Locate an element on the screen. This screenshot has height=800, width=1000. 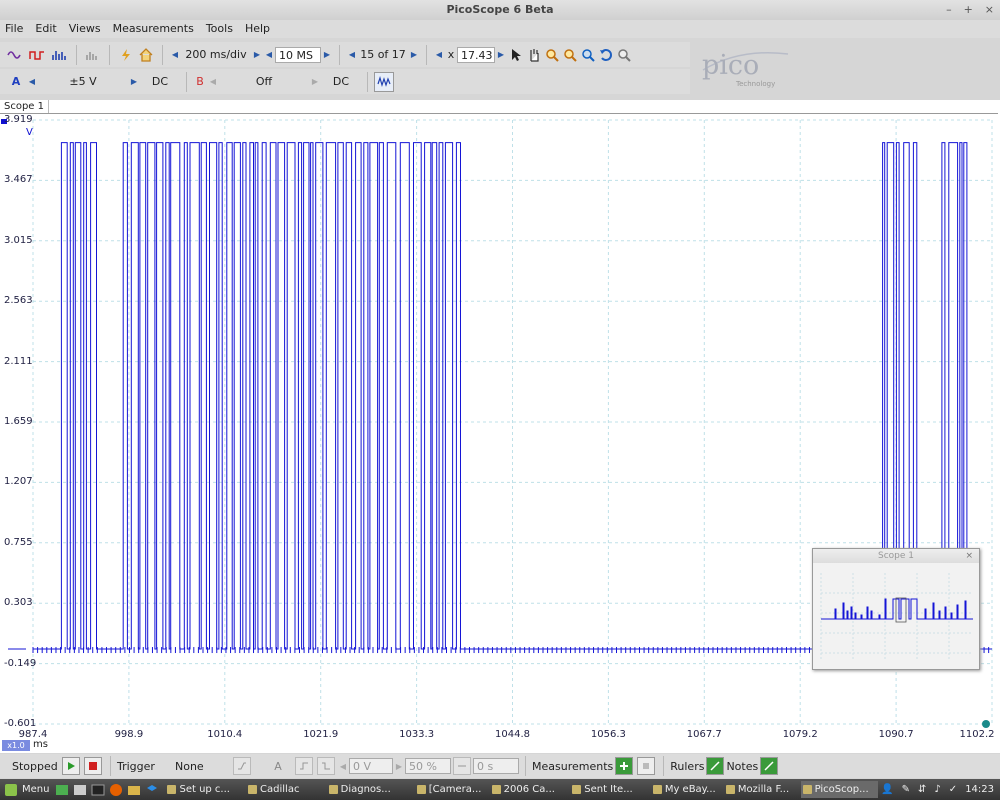
zoom-out-icon is located at coordinates (570, 55).